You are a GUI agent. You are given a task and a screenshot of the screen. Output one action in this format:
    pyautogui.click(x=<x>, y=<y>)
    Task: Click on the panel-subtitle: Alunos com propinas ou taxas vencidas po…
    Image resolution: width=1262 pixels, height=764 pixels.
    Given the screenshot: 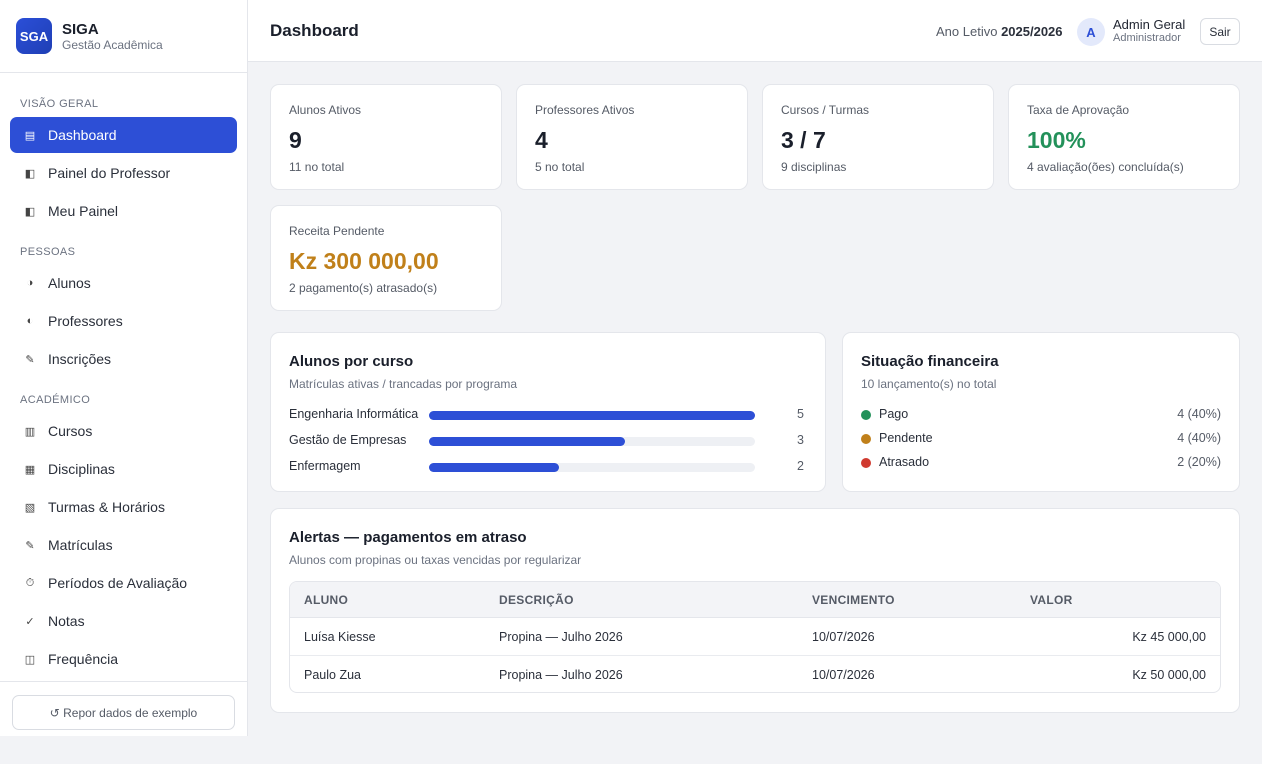 What is the action you would take?
    pyautogui.click(x=435, y=560)
    